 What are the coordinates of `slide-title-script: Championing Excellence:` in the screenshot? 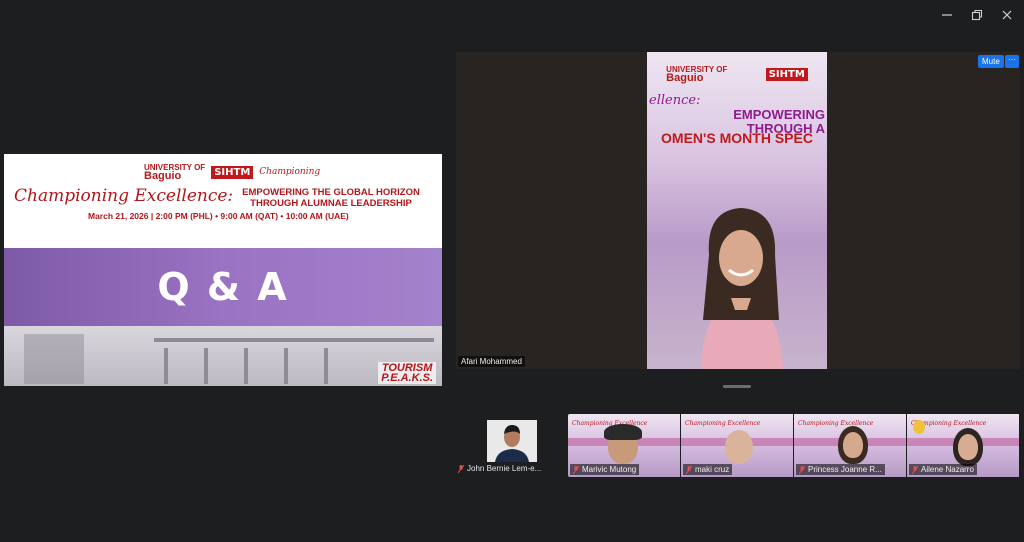 It's located at (124, 196).